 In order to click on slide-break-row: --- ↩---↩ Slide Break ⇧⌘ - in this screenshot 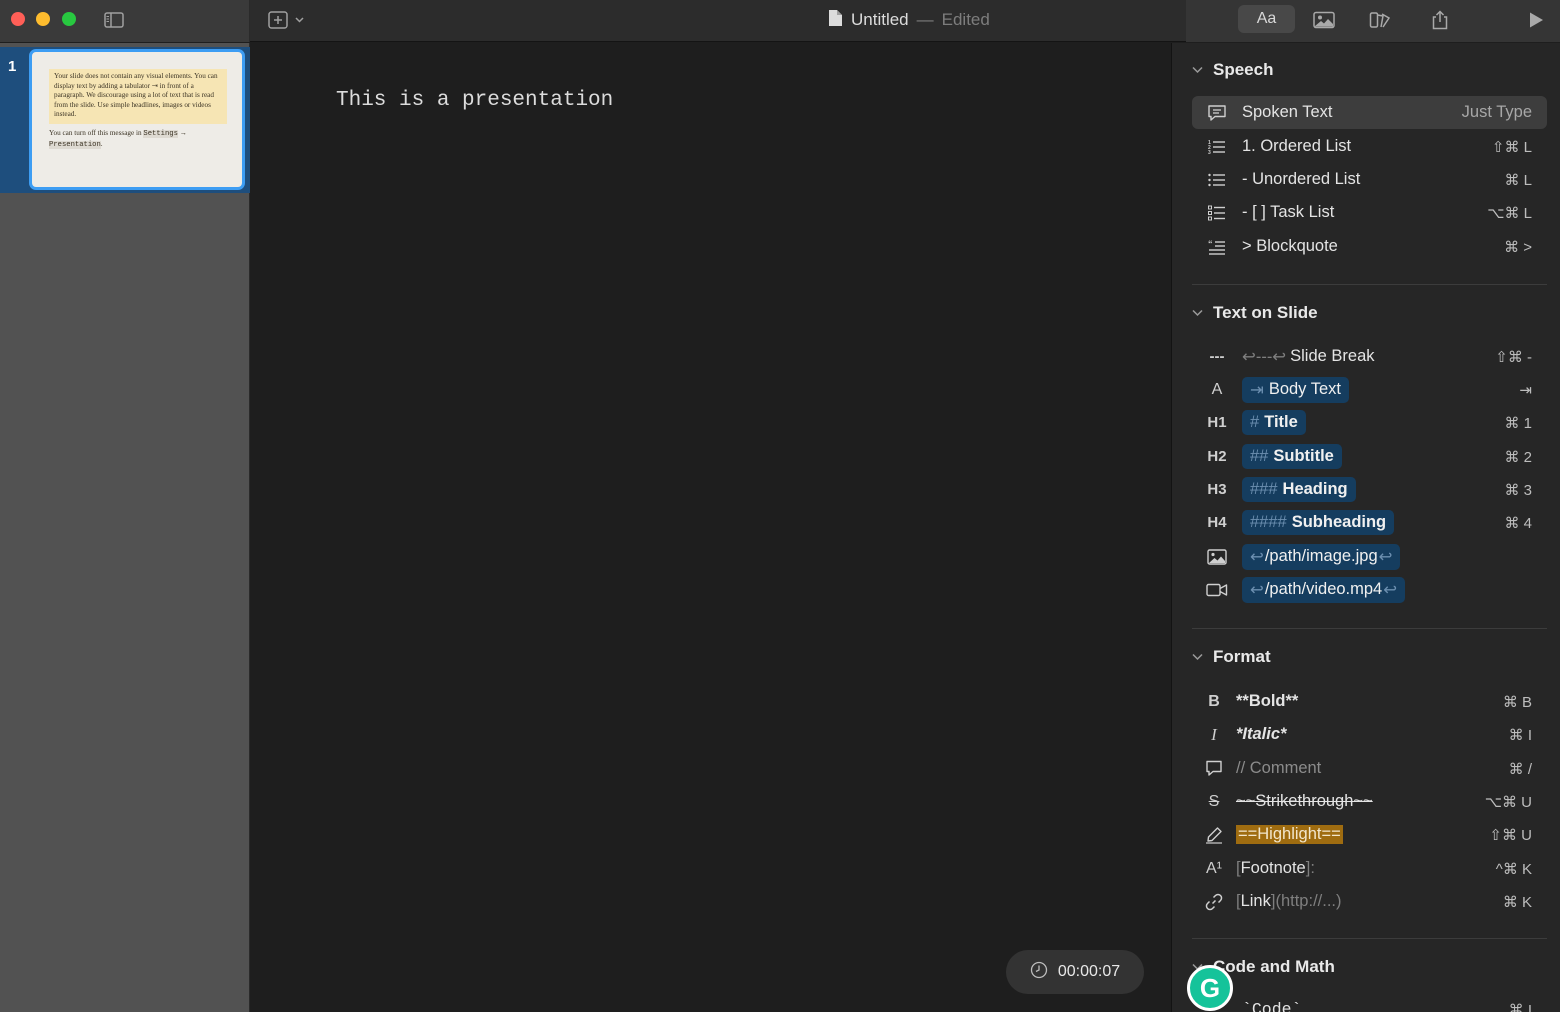, I will do `click(1369, 356)`.